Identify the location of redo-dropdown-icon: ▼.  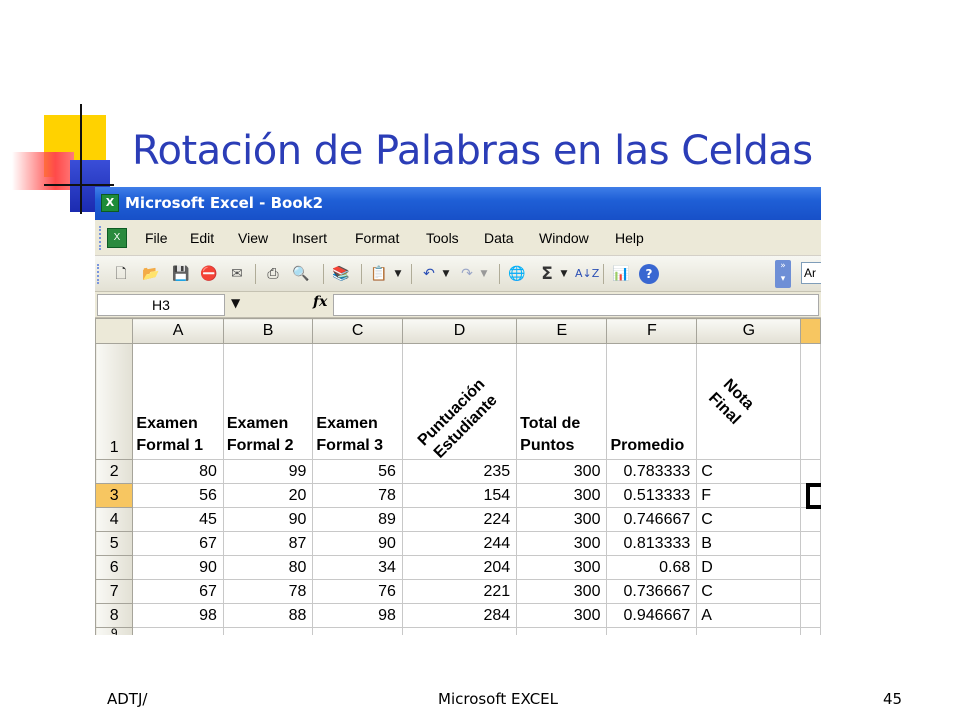
(484, 274).